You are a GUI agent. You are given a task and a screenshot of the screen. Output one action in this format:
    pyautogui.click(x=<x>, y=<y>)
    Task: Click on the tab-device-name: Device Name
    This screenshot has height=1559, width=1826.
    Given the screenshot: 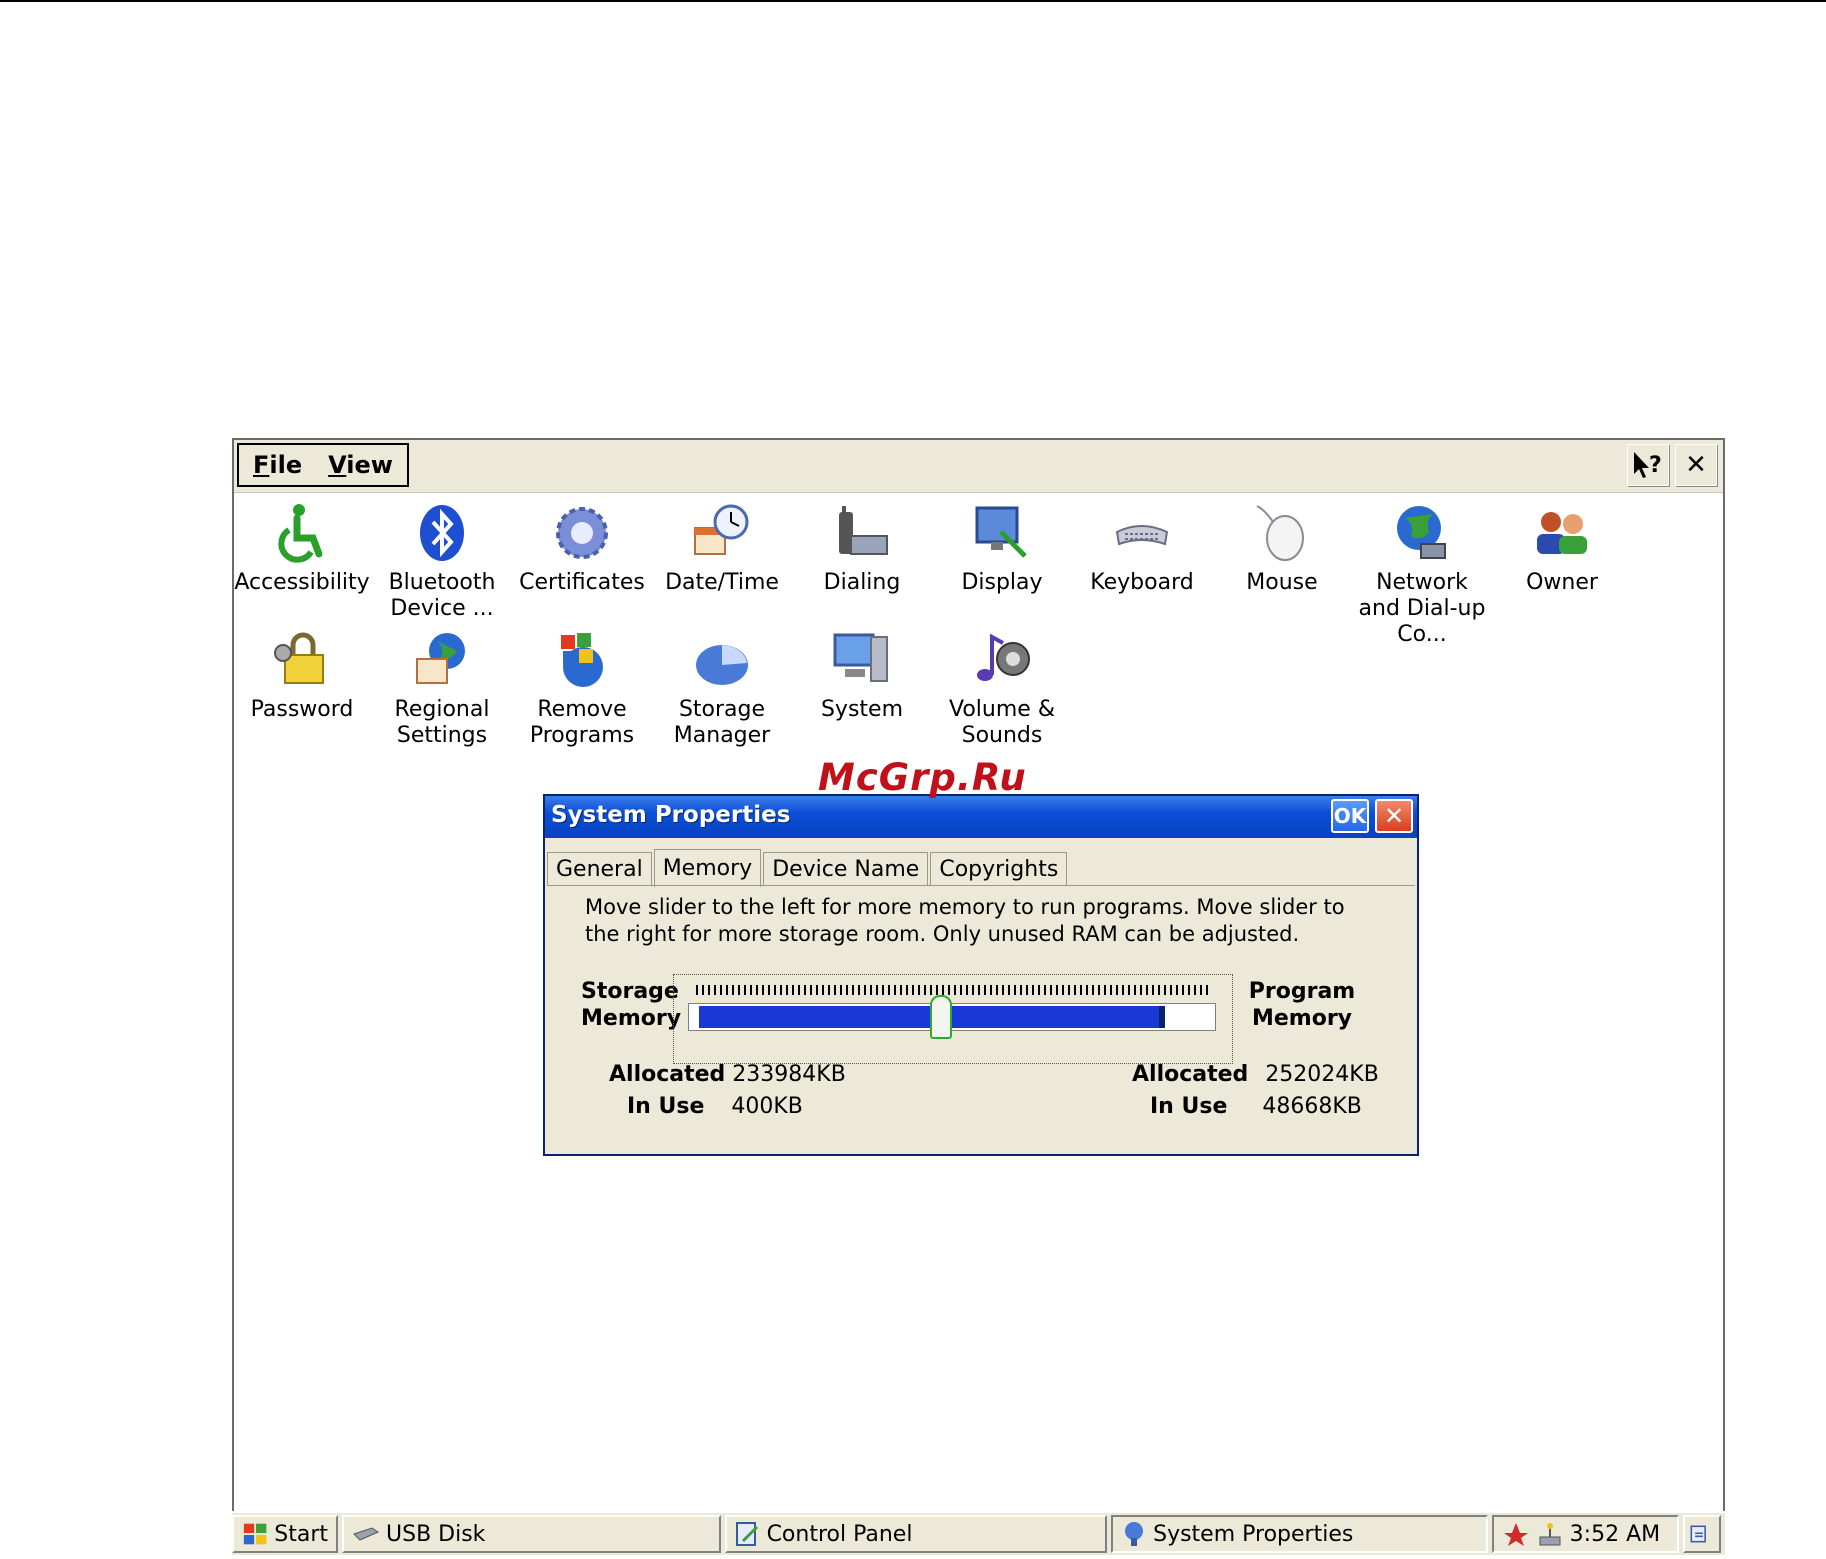 What is the action you would take?
    pyautogui.click(x=846, y=869)
    